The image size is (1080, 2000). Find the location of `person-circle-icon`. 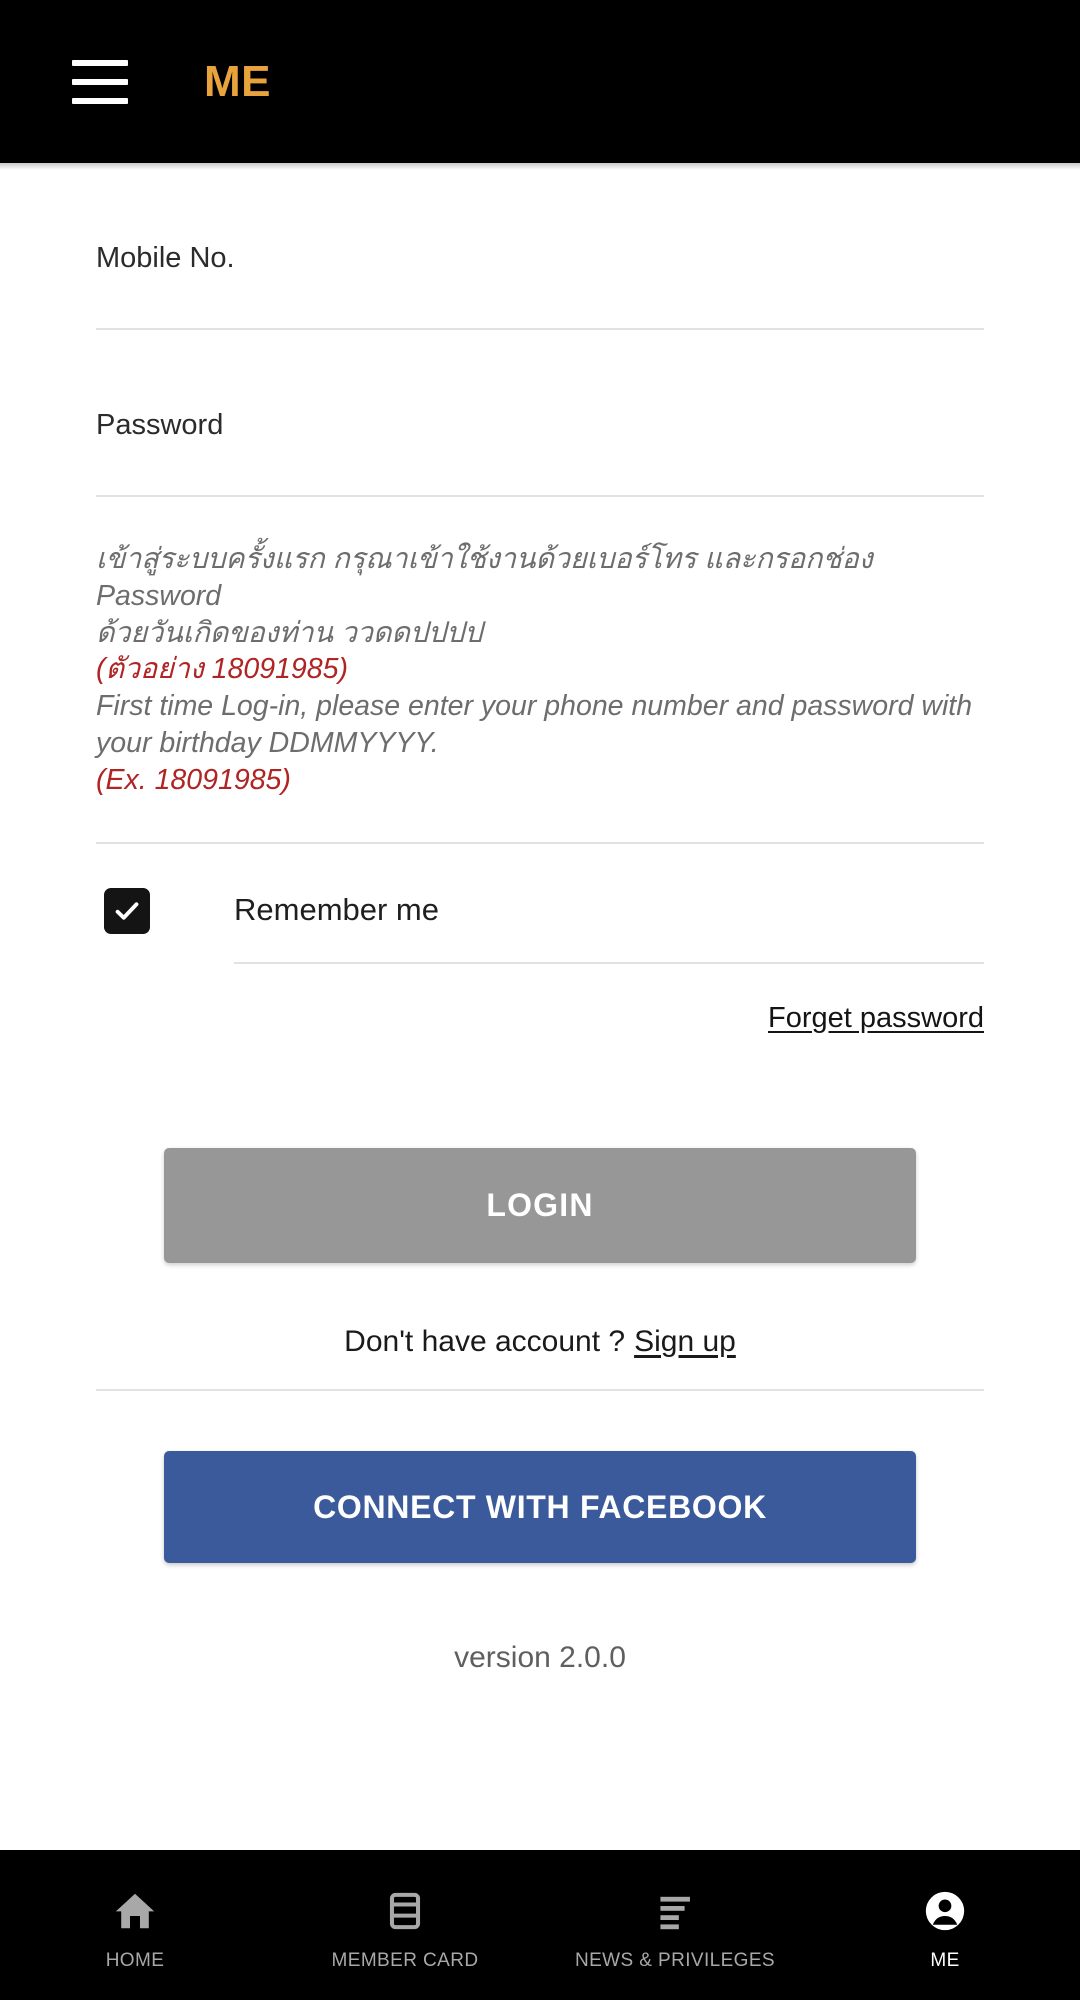

person-circle-icon is located at coordinates (945, 1911).